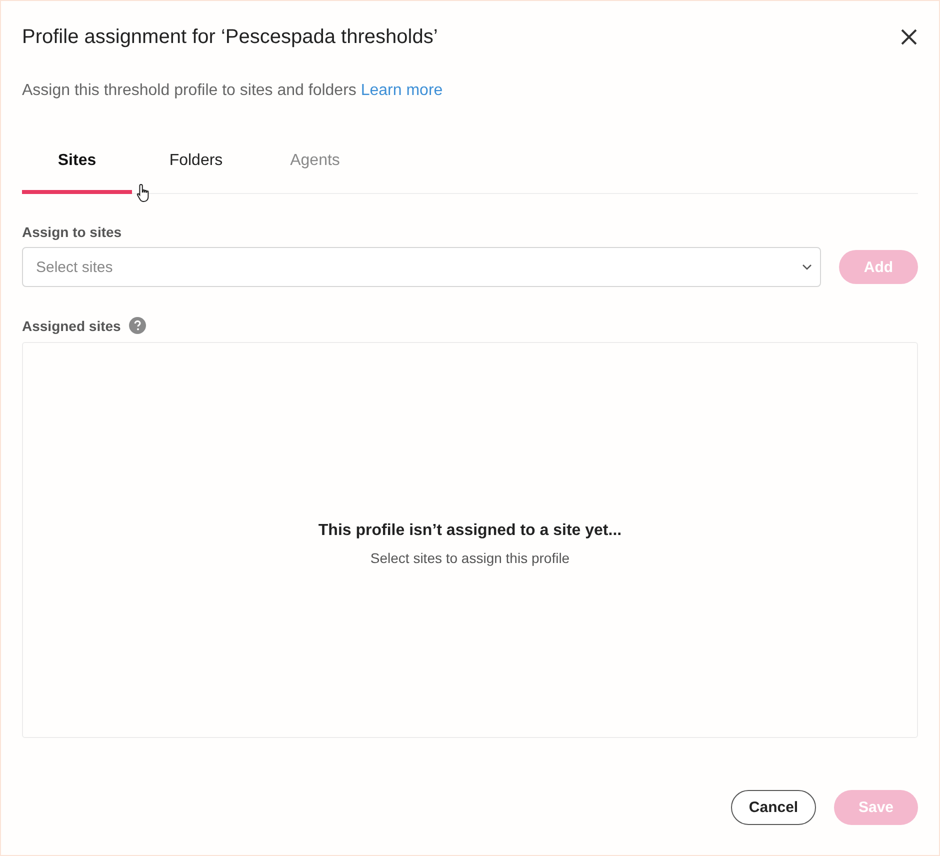 This screenshot has width=940, height=856. I want to click on empty-state-text: Select sites to assign this profile, so click(470, 558).